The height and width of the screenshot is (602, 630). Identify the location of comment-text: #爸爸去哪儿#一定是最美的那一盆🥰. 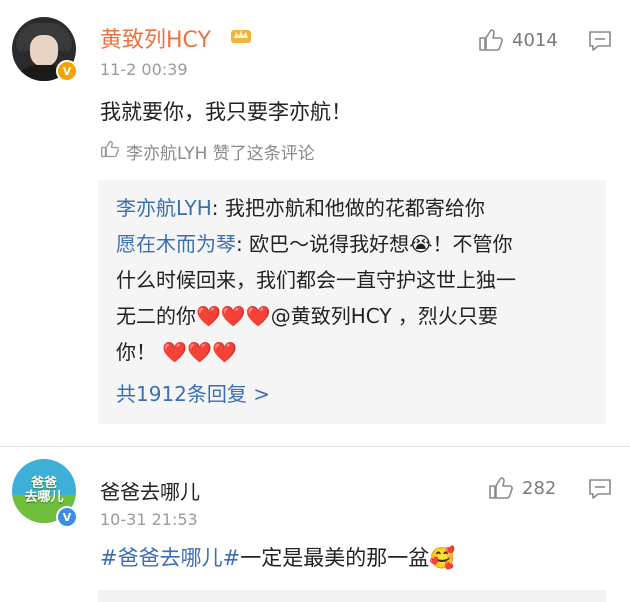
(277, 557).